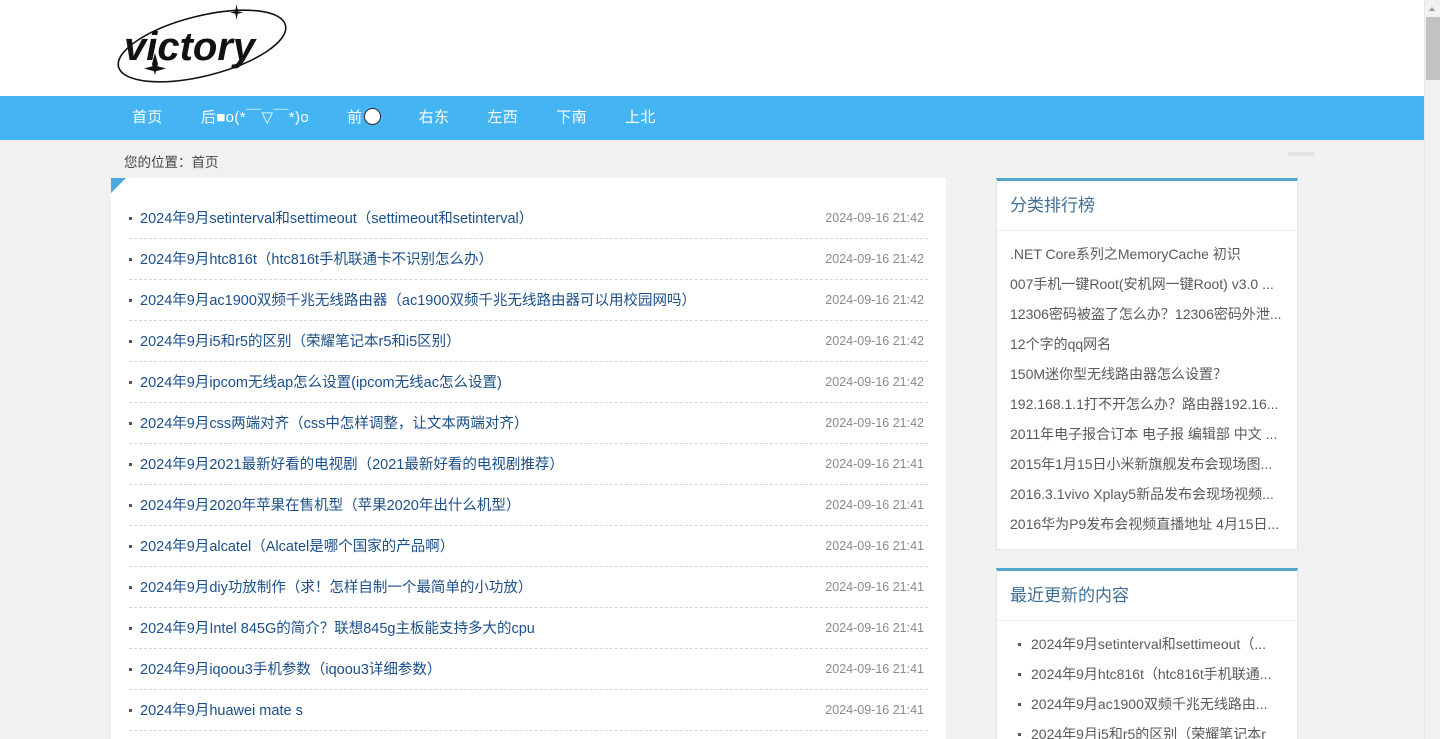 Image resolution: width=1440 pixels, height=739 pixels. What do you see at coordinates (712, 48) in the screenshot?
I see `site-header: victory` at bounding box center [712, 48].